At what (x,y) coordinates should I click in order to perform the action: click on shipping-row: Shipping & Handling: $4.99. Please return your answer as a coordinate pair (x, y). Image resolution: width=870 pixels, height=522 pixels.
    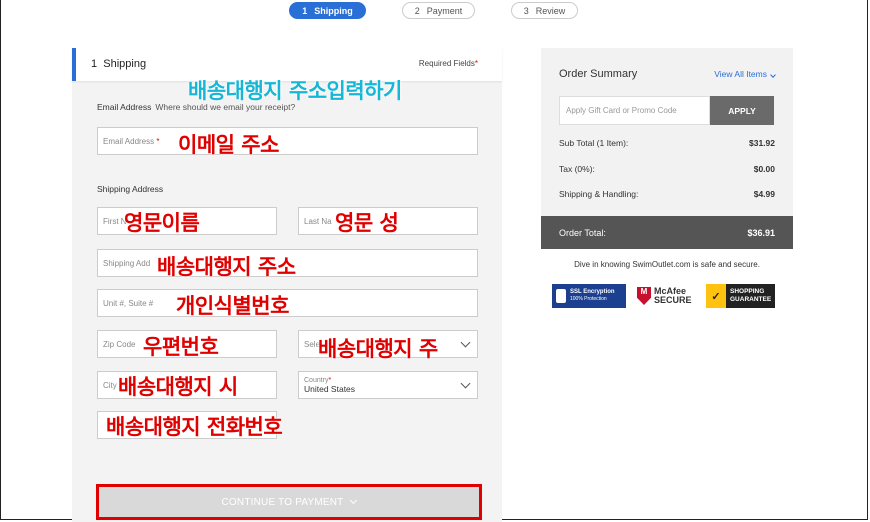
    Looking at the image, I should click on (667, 194).